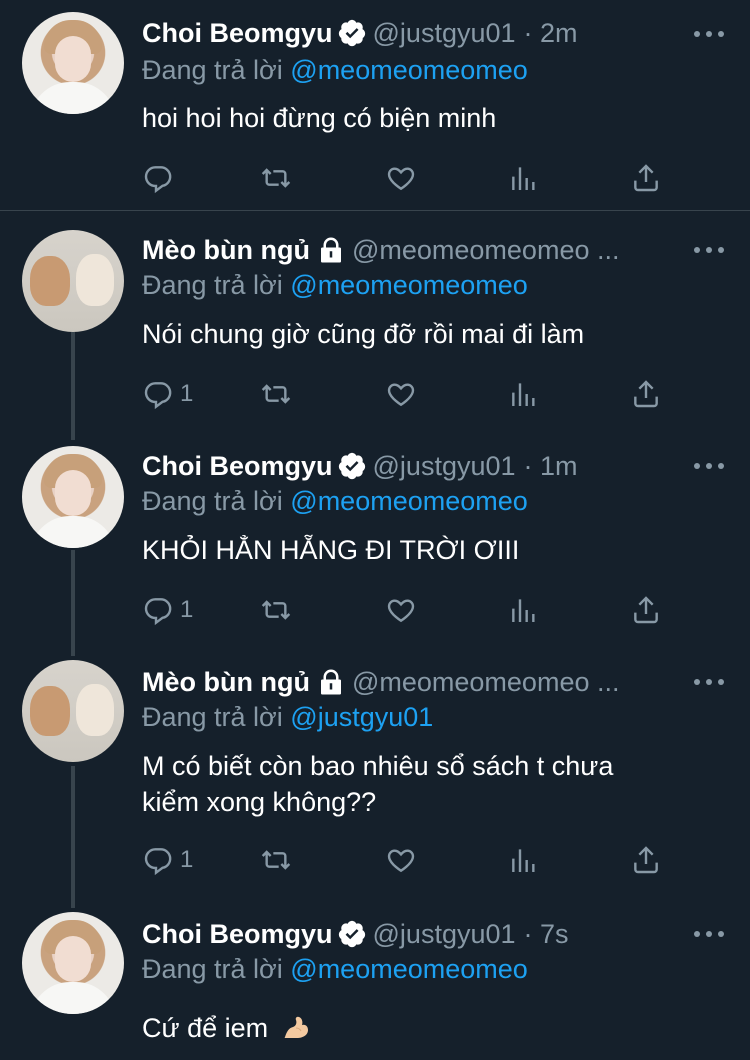  Describe the element at coordinates (551, 466) in the screenshot. I see `timestamp: · 1m` at that location.